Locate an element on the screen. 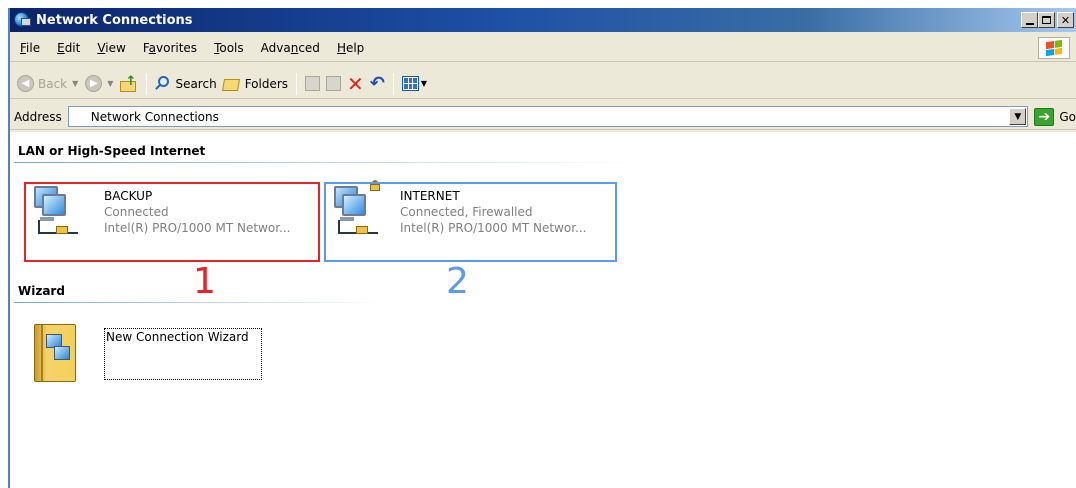 The image size is (1076, 488). forward-dropdown-icon: ▼ is located at coordinates (110, 83).